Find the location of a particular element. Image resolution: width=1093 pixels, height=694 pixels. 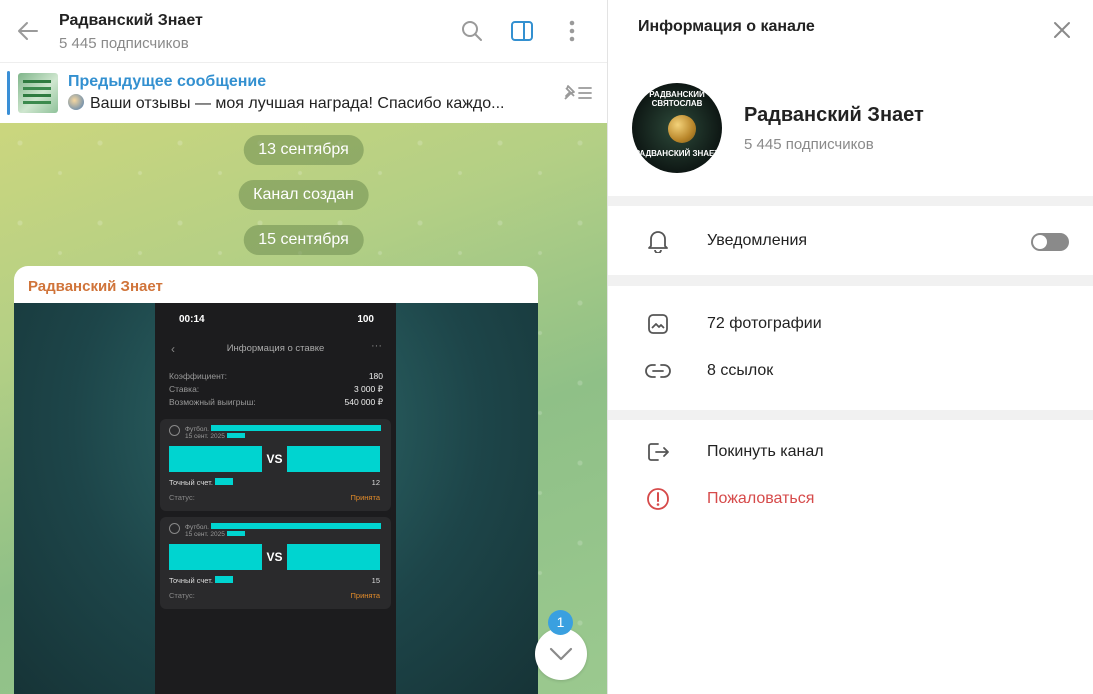

notifications-toggle is located at coordinates (1050, 242).